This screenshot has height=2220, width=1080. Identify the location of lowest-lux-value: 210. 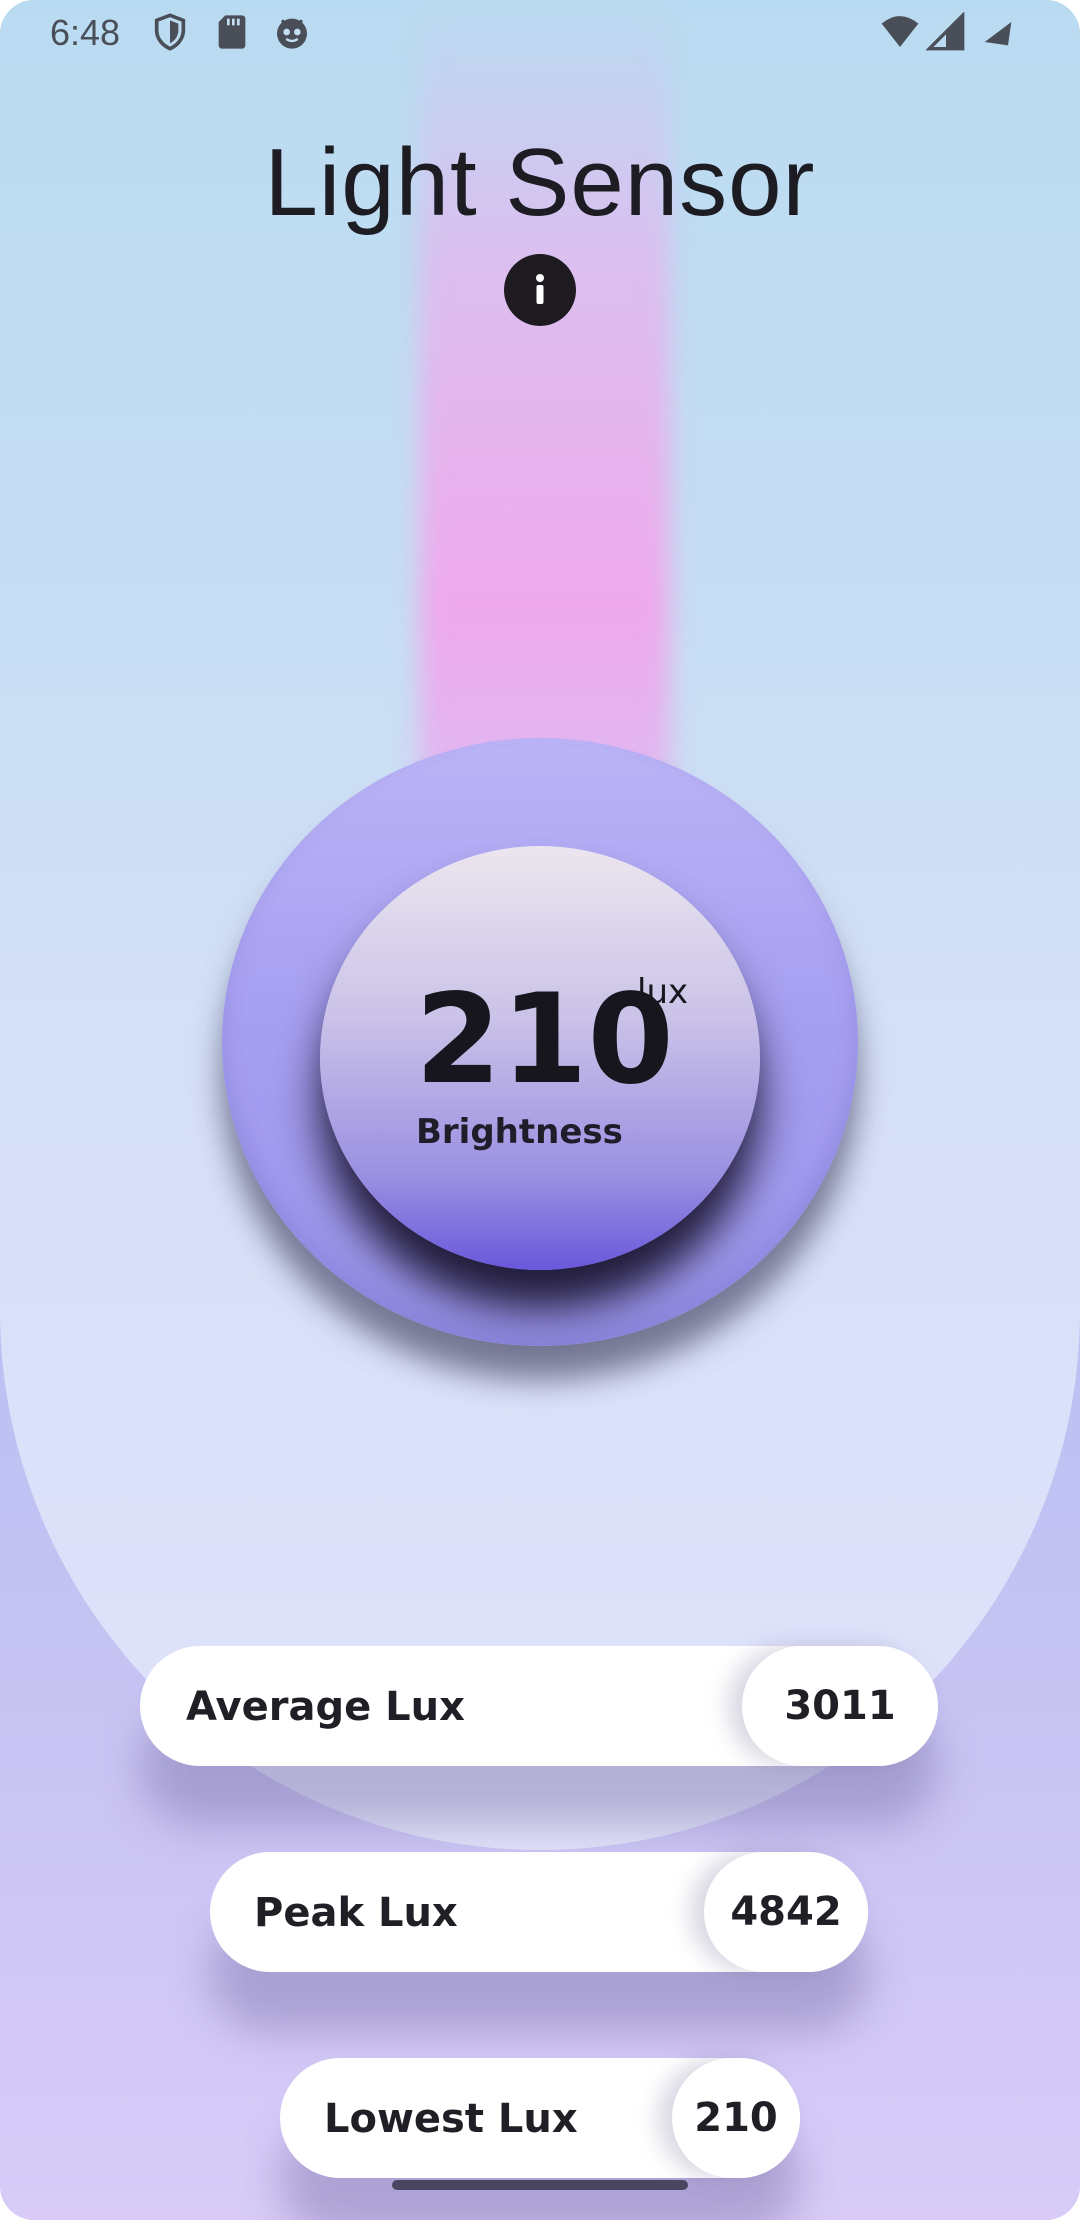
(736, 2118).